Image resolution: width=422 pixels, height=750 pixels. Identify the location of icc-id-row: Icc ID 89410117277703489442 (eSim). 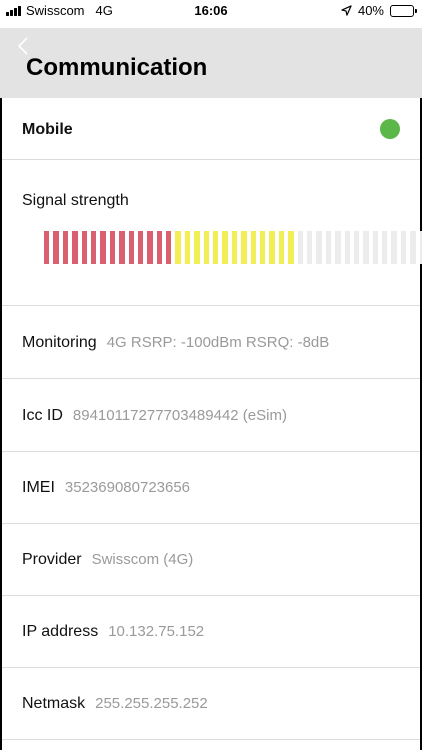
(211, 415).